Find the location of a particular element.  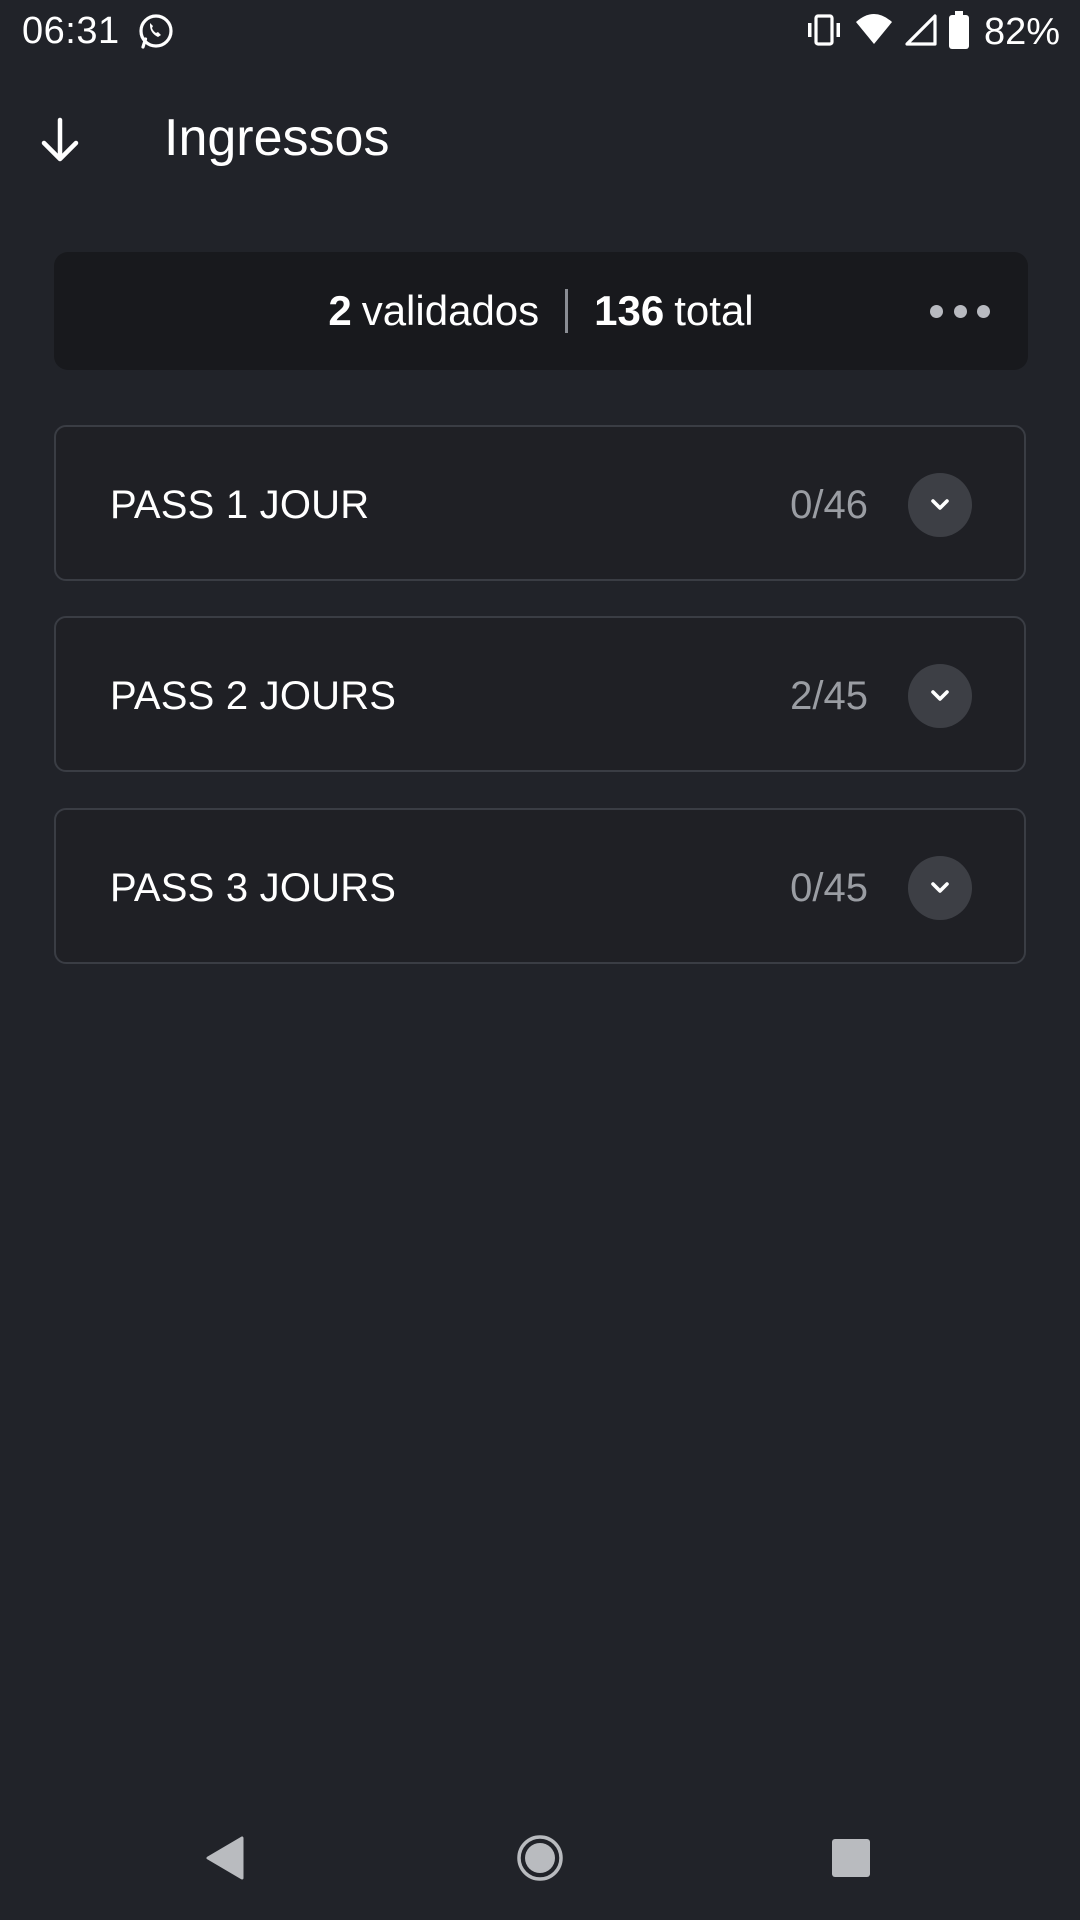

summary-stats: 2 validados 136 total is located at coordinates (541, 311).